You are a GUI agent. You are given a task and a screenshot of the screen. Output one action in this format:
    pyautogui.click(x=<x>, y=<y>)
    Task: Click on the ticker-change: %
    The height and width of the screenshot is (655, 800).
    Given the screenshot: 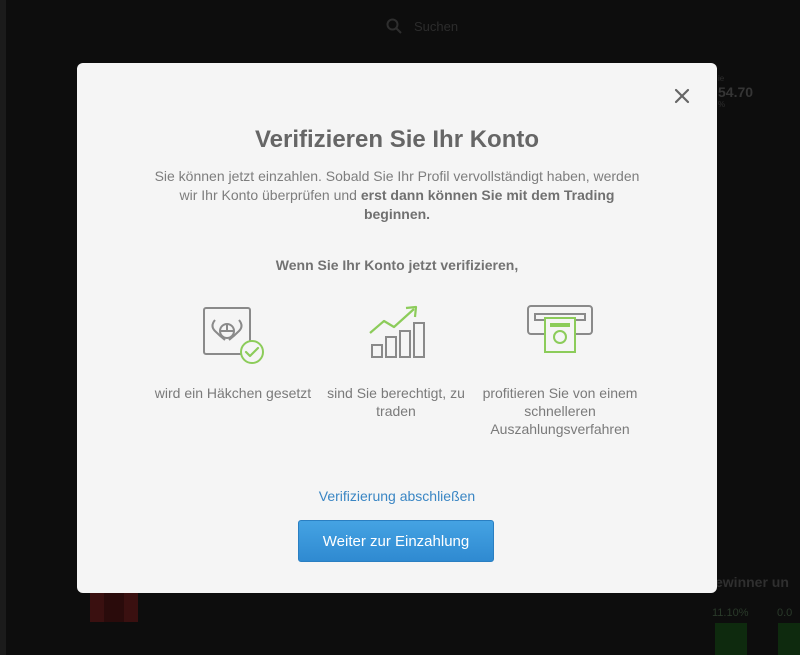 What is the action you would take?
    pyautogui.click(x=722, y=104)
    